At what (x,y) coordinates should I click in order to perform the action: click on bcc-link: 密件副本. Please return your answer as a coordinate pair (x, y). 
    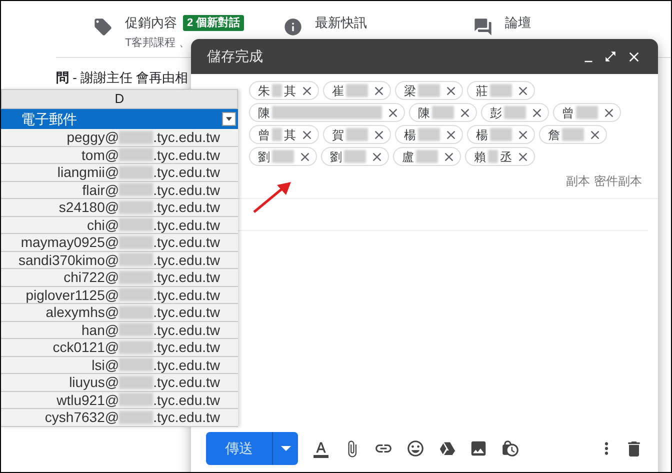
    Looking at the image, I should click on (618, 181).